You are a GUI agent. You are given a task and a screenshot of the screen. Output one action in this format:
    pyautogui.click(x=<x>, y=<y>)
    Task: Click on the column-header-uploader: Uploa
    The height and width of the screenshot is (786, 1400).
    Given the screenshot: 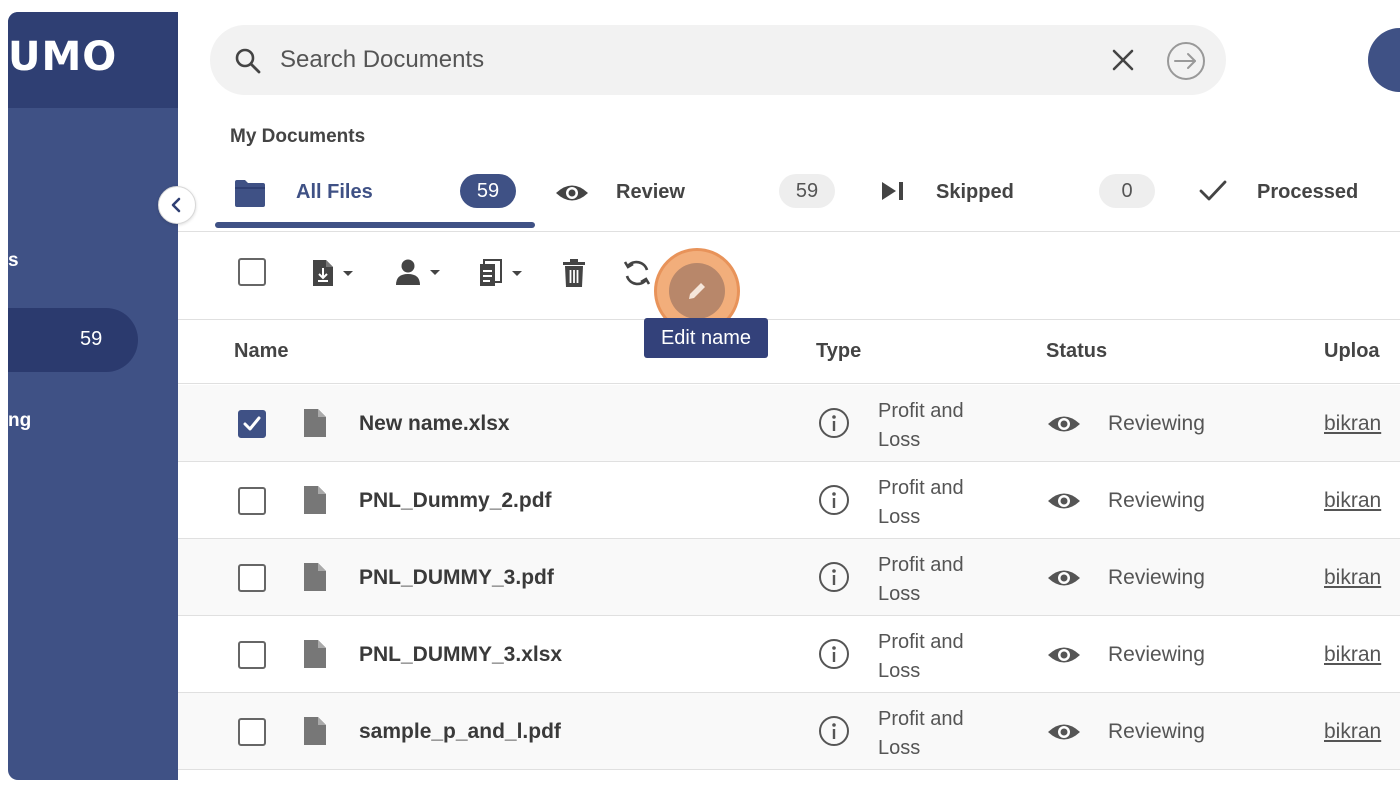 What is the action you would take?
    pyautogui.click(x=1352, y=351)
    